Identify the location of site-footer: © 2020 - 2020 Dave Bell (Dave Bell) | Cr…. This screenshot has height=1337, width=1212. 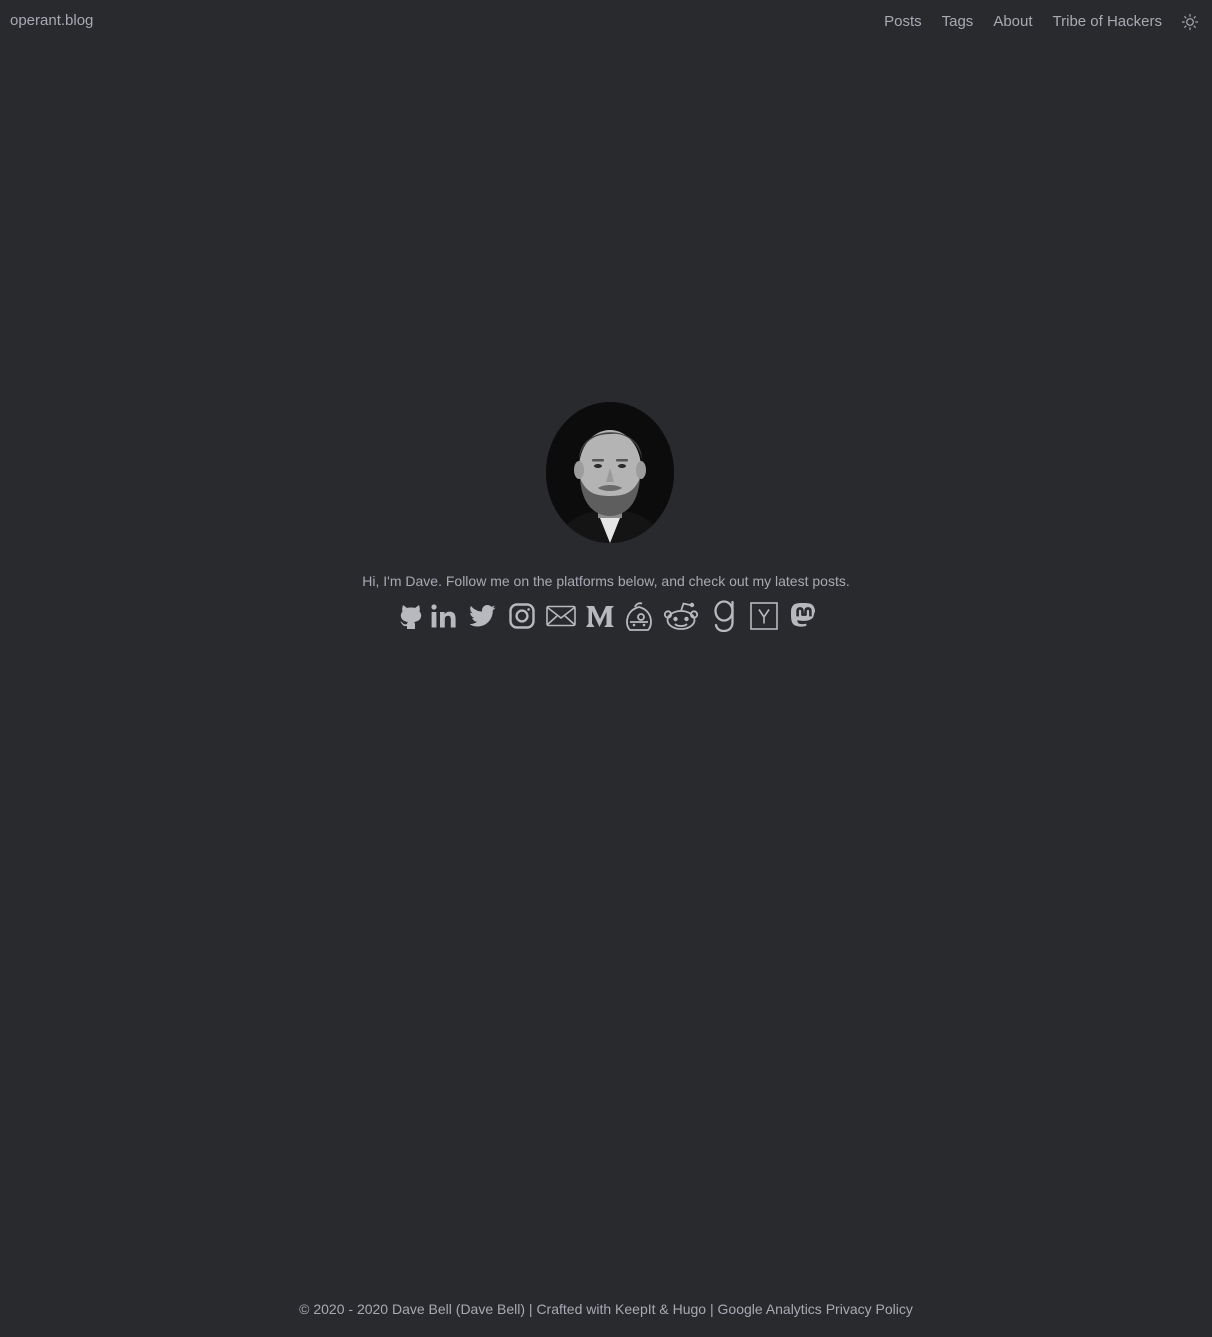
(606, 1309).